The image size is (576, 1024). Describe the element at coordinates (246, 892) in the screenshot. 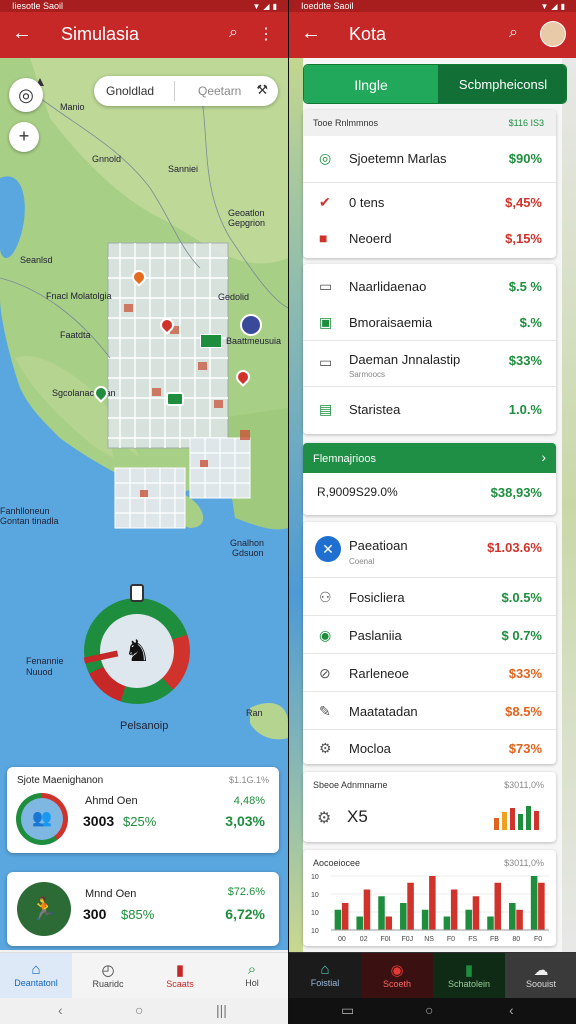

I see `card-right-top: $72.6%` at that location.